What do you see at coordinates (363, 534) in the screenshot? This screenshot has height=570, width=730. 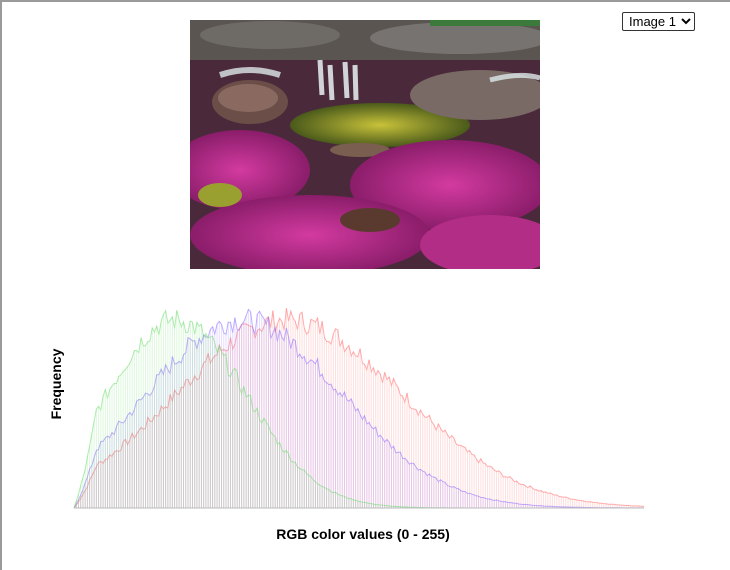 I see `x-axis-label: RGB color values (0 - 255)` at bounding box center [363, 534].